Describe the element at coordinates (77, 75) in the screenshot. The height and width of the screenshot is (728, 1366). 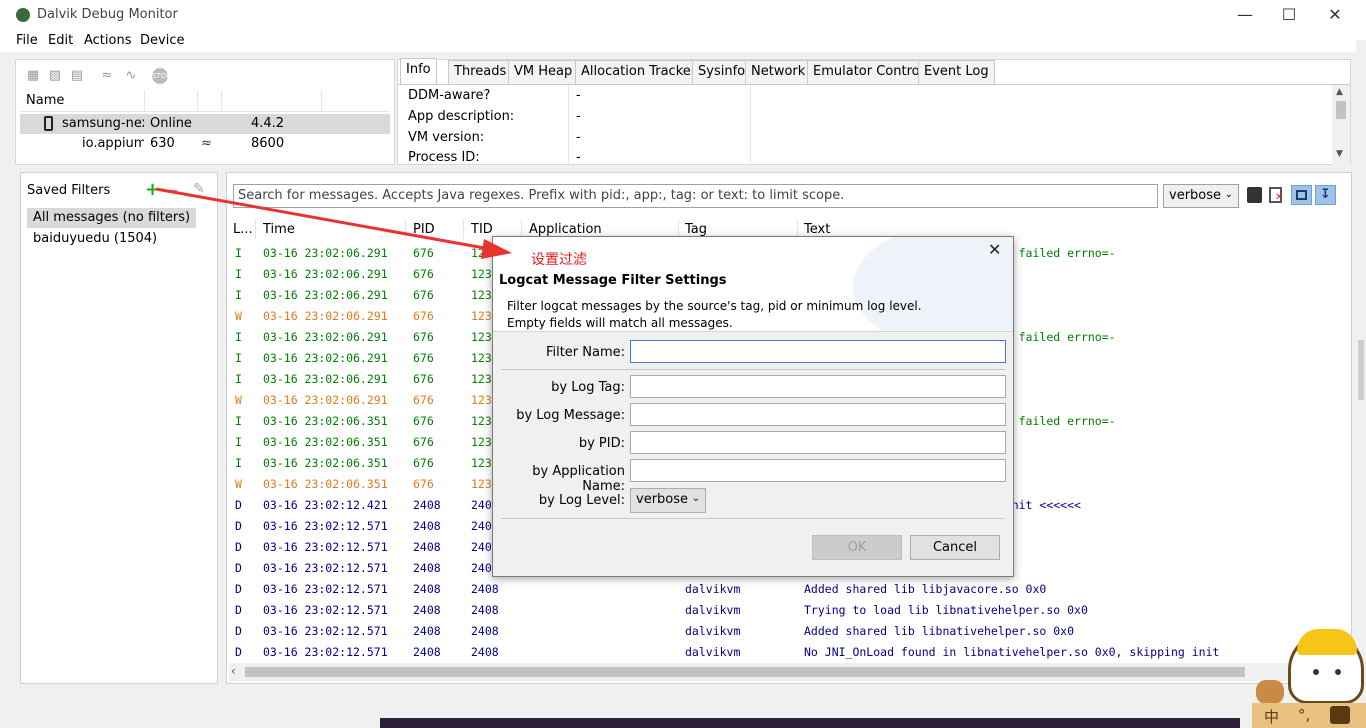
I see `dump-hprof-icon: ▤` at that location.